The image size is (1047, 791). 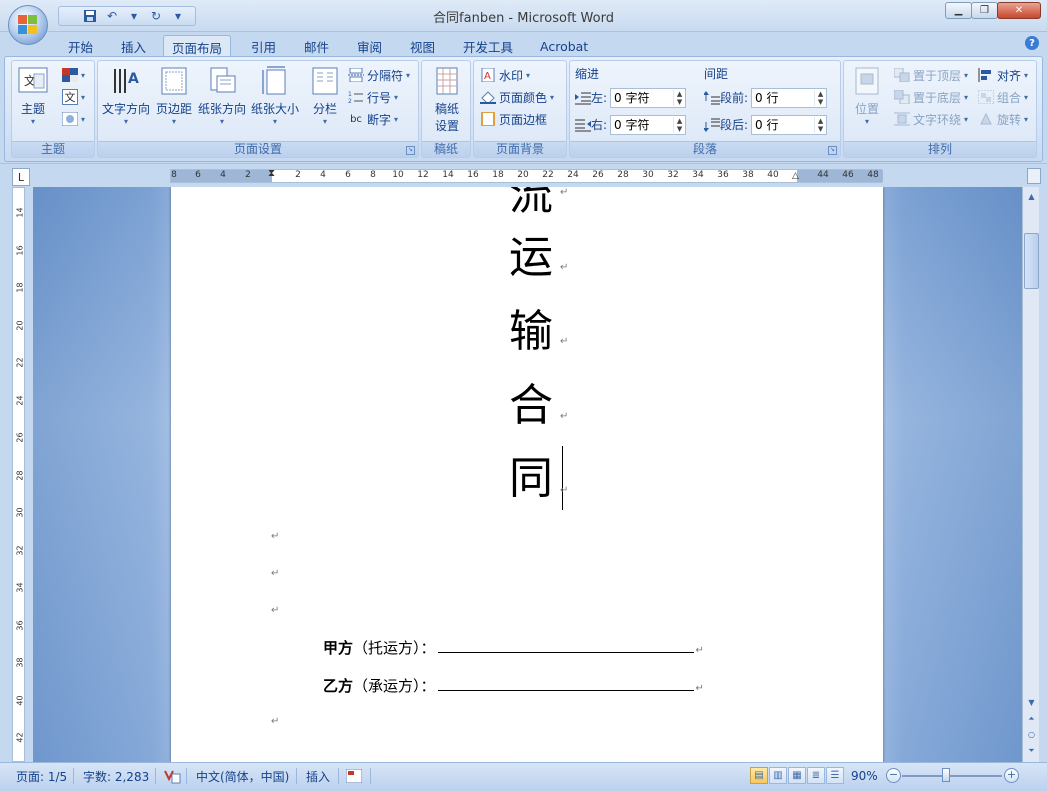 What do you see at coordinates (447, 99) in the screenshot?
I see `manuscript-settings-button: 稿纸 设置` at bounding box center [447, 99].